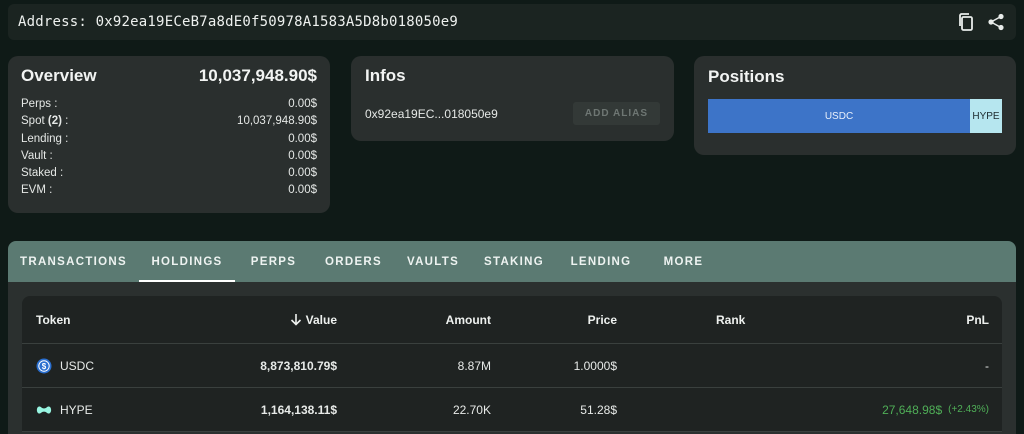 The height and width of the screenshot is (434, 1024). What do you see at coordinates (169, 173) in the screenshot?
I see `overview-row-staked: Staked : 0.00$` at bounding box center [169, 173].